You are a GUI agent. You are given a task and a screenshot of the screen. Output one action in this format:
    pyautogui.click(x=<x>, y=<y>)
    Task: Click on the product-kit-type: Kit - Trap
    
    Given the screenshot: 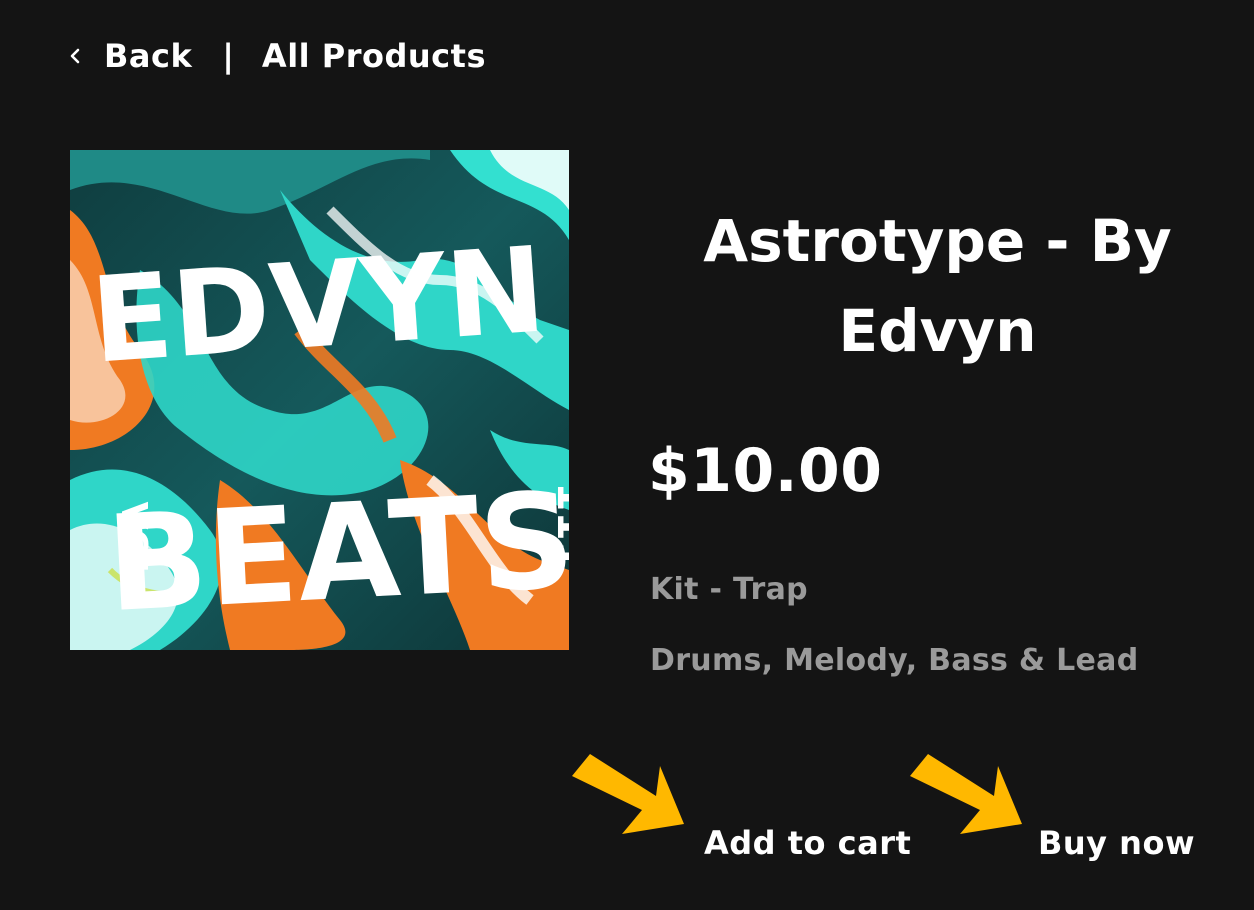 What is the action you would take?
    pyautogui.click(x=729, y=589)
    